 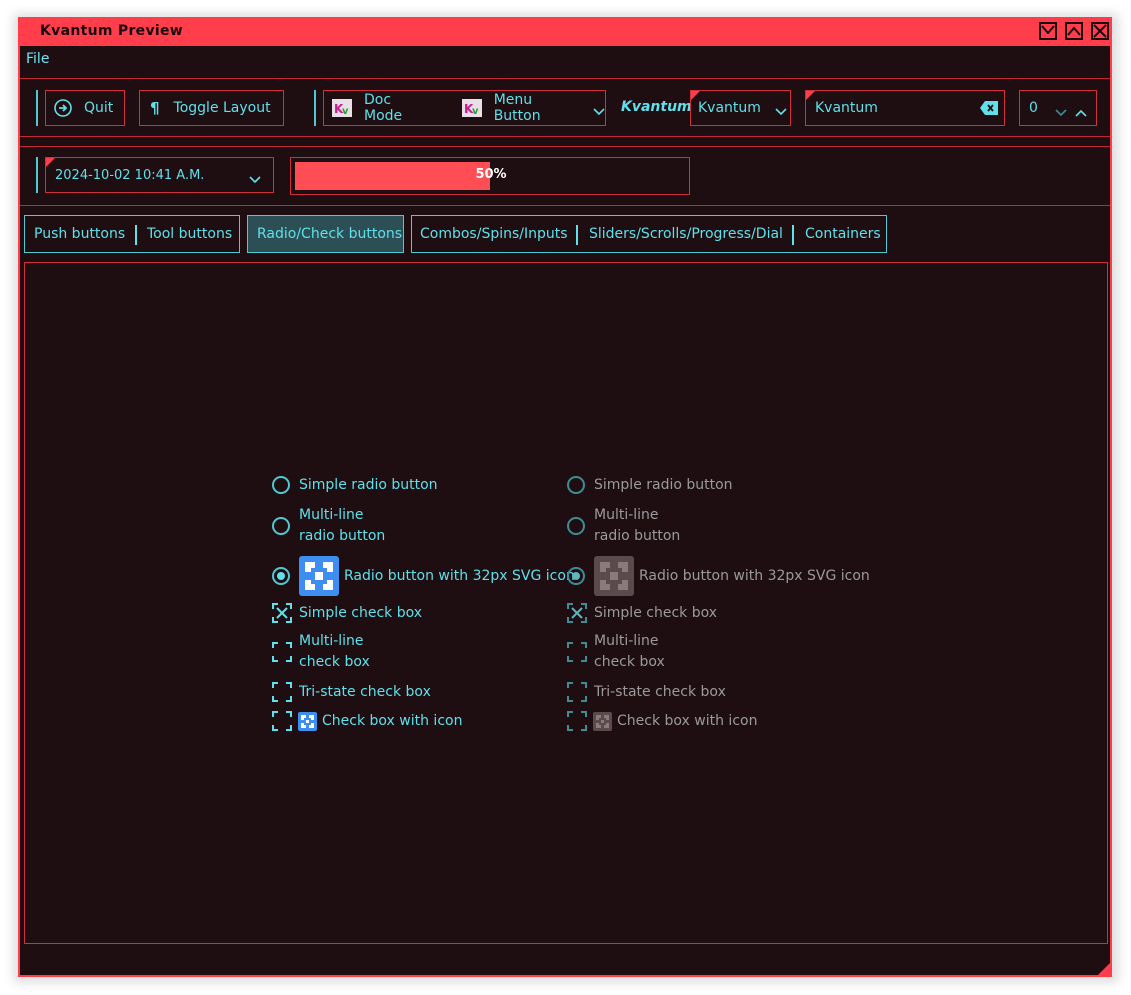 What do you see at coordinates (189, 234) in the screenshot?
I see `tab-tool-buttons: Tool buttons` at bounding box center [189, 234].